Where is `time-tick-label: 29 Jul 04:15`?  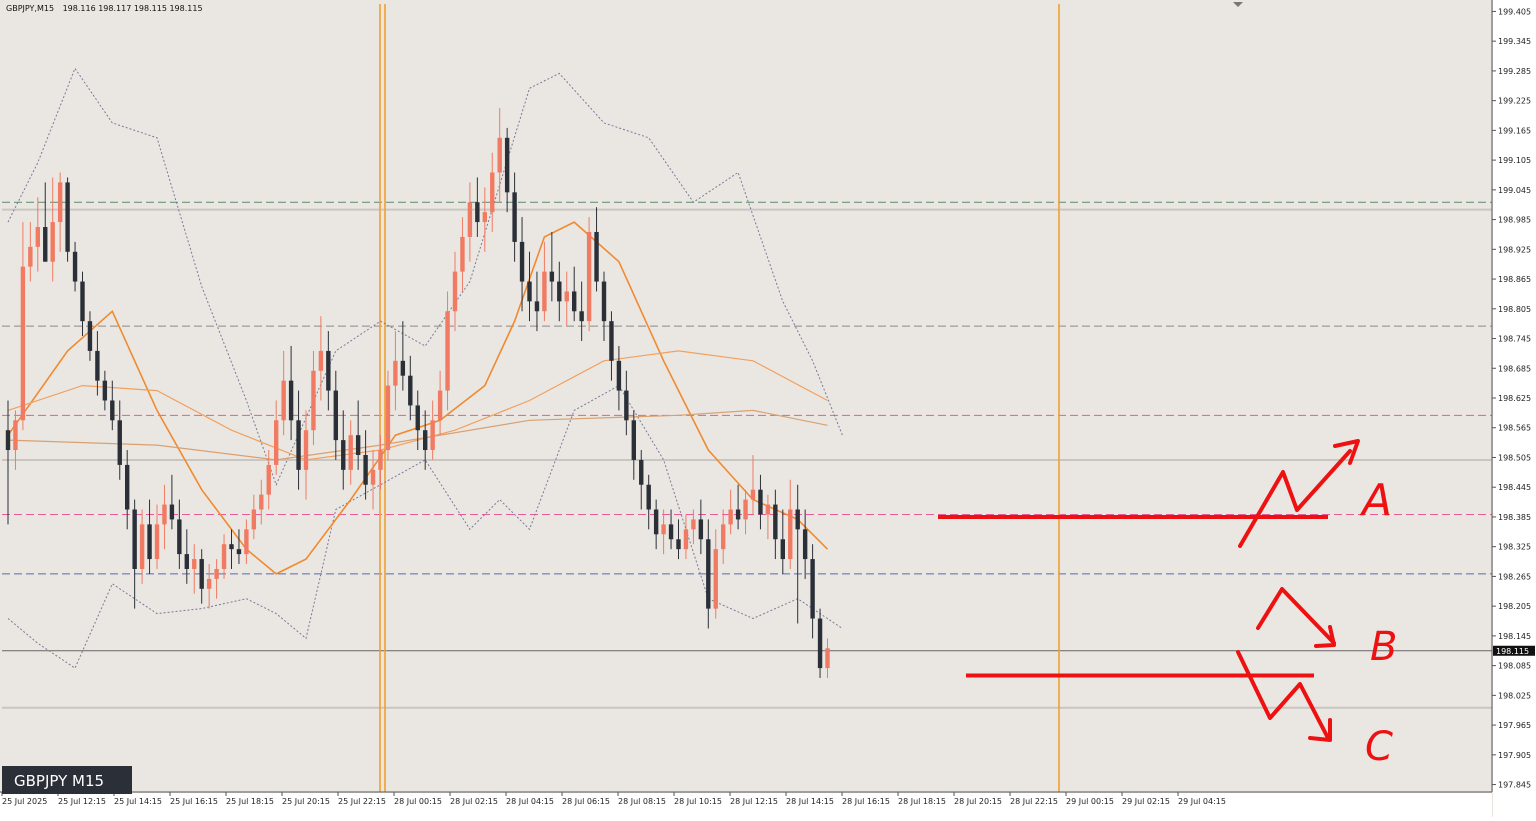
time-tick-label: 29 Jul 04:15 is located at coordinates (1202, 801).